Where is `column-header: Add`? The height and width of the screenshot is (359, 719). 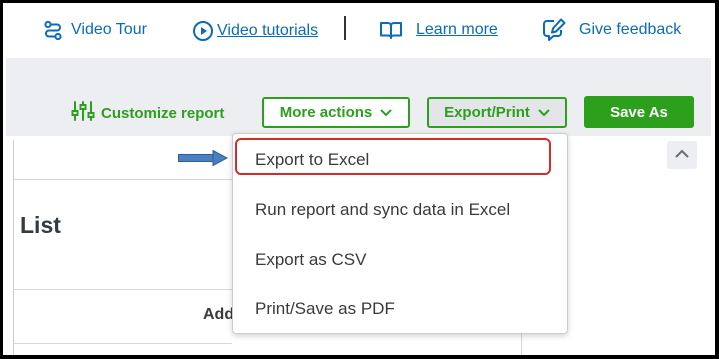 column-header: Add is located at coordinates (218, 315).